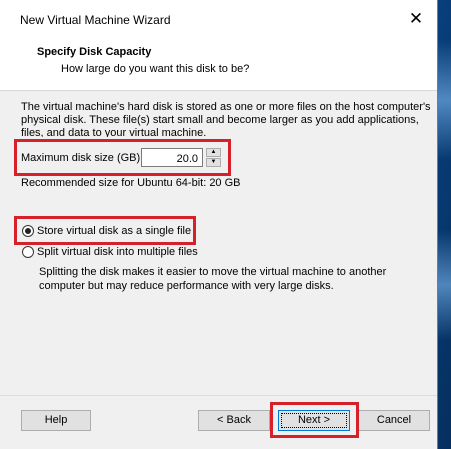  Describe the element at coordinates (155, 69) in the screenshot. I see `page-subtitle: How large do you want this disk to be?` at that location.